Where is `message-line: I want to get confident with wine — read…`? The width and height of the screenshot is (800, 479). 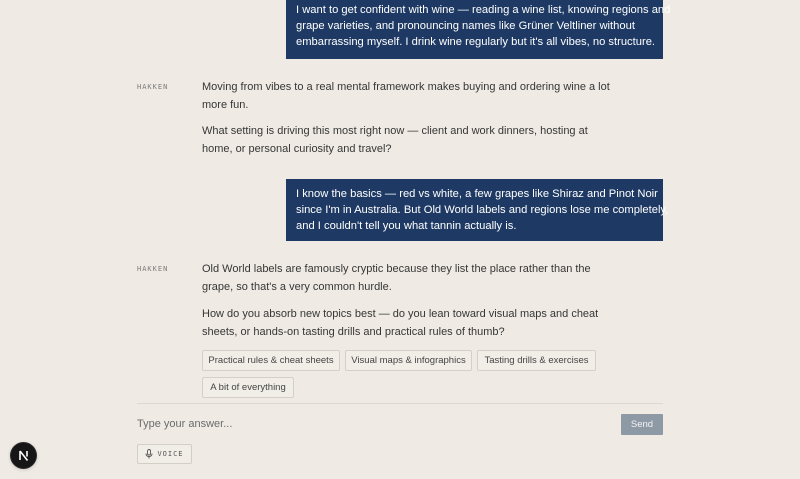
message-line: I want to get confident with wine — read… is located at coordinates (483, 10).